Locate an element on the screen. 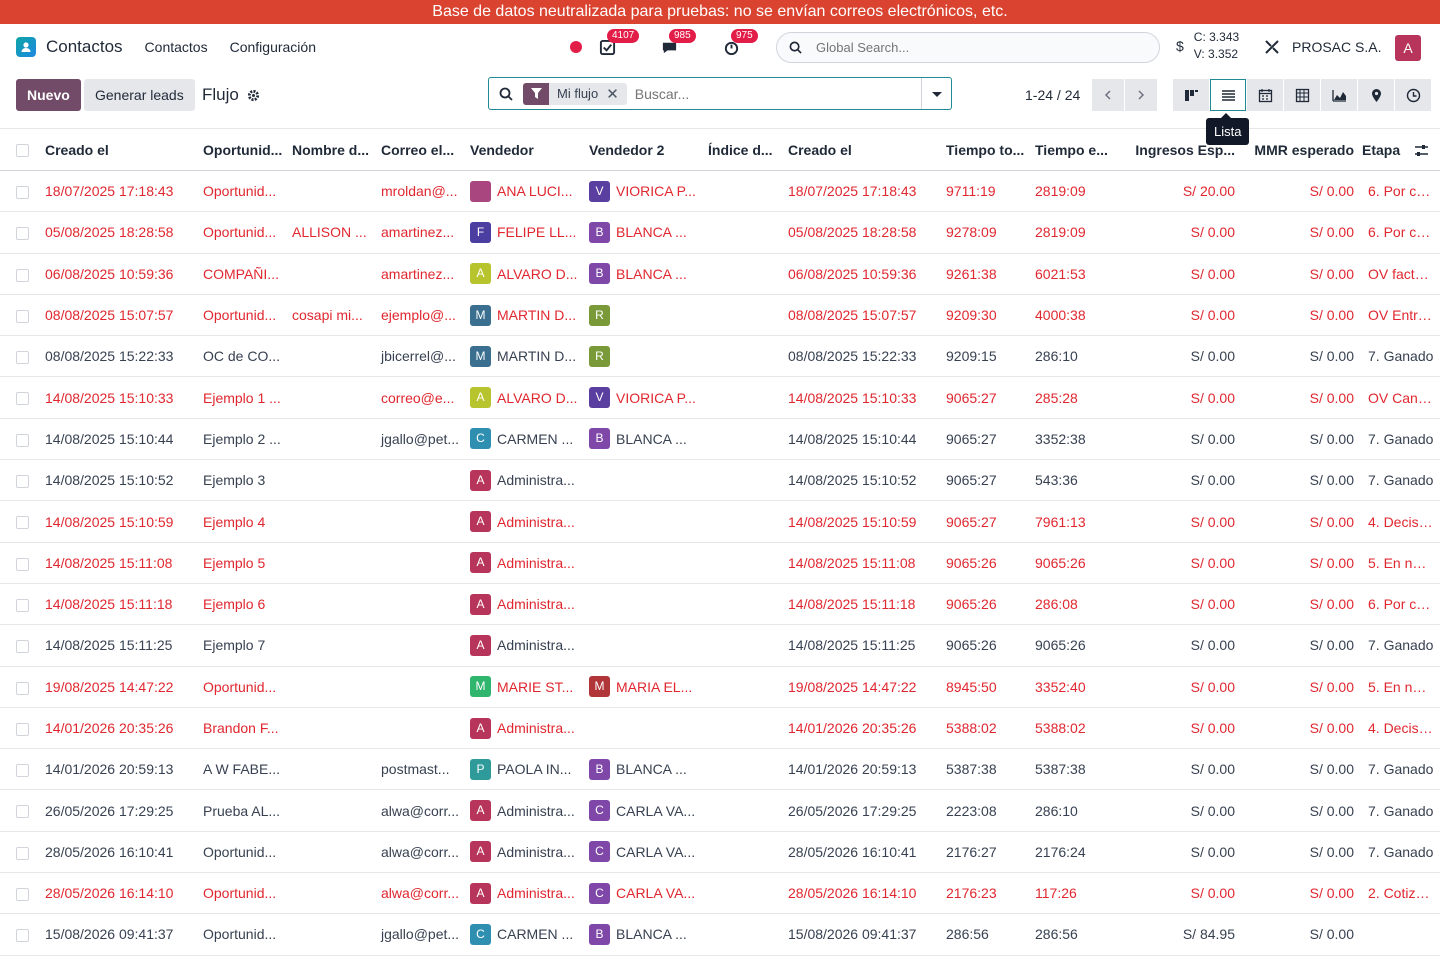  created-cell: 05/08/2025 18:28:58 is located at coordinates (120, 232).